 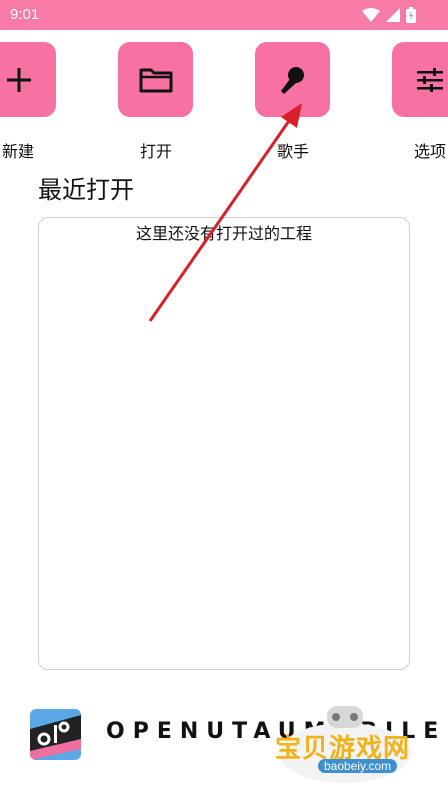 I want to click on empty-message: 这里还没有打开过的工程, so click(x=223, y=233).